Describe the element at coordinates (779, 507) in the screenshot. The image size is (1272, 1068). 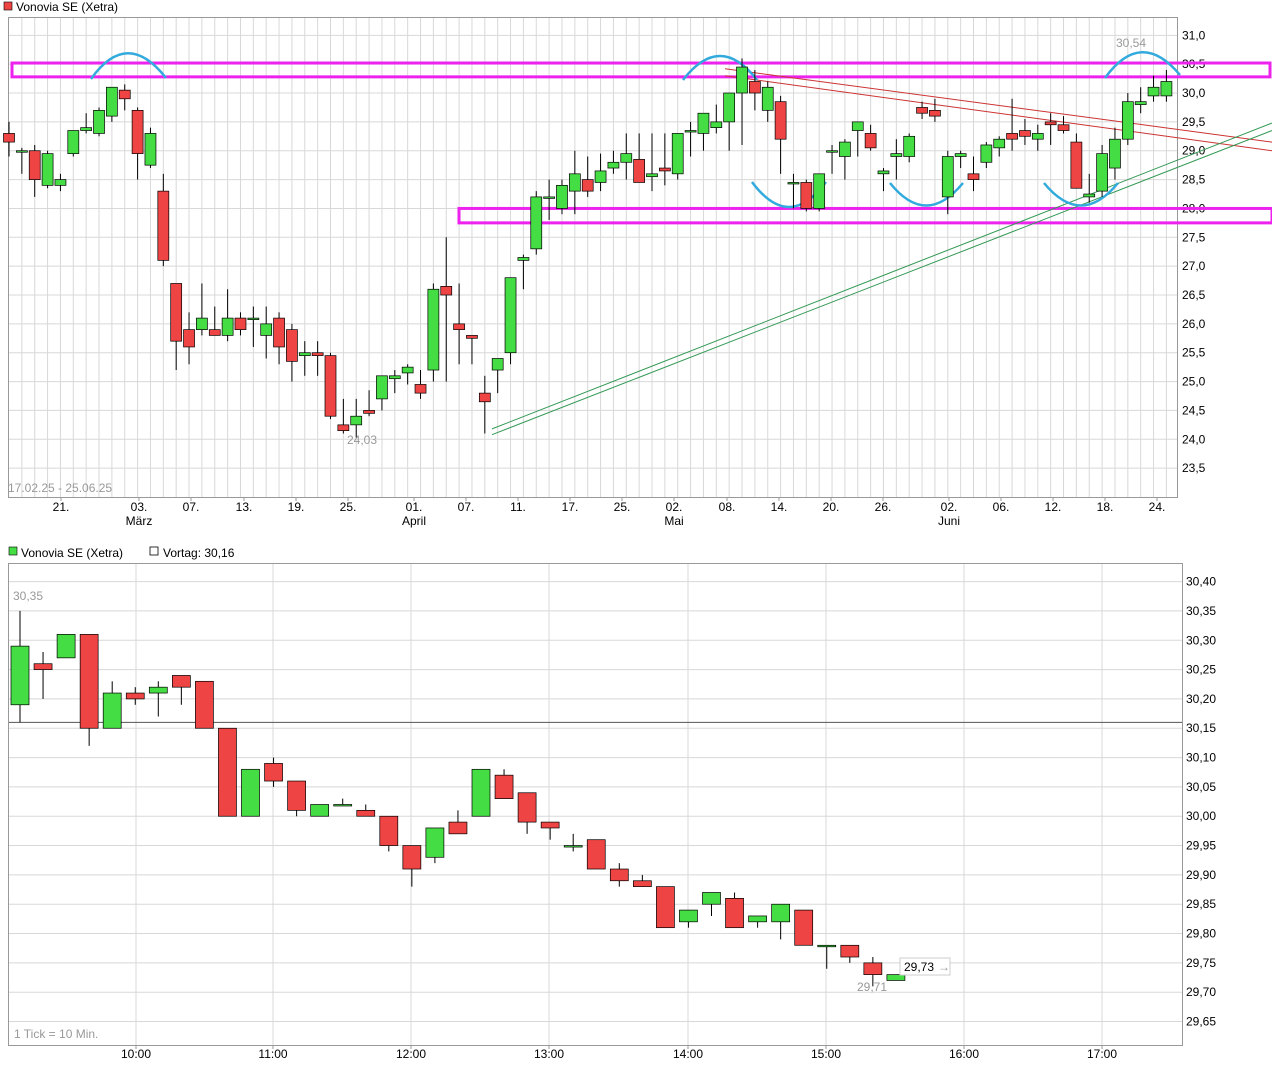
I see `top-x-tick-label: 14.` at that location.